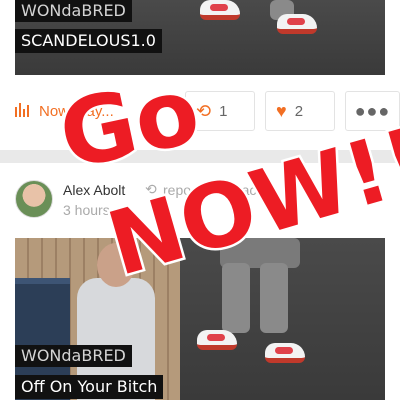 The image size is (400, 400). What do you see at coordinates (88, 41) in the screenshot?
I see `track-title-label: SCANDELOUS1.0` at bounding box center [88, 41].